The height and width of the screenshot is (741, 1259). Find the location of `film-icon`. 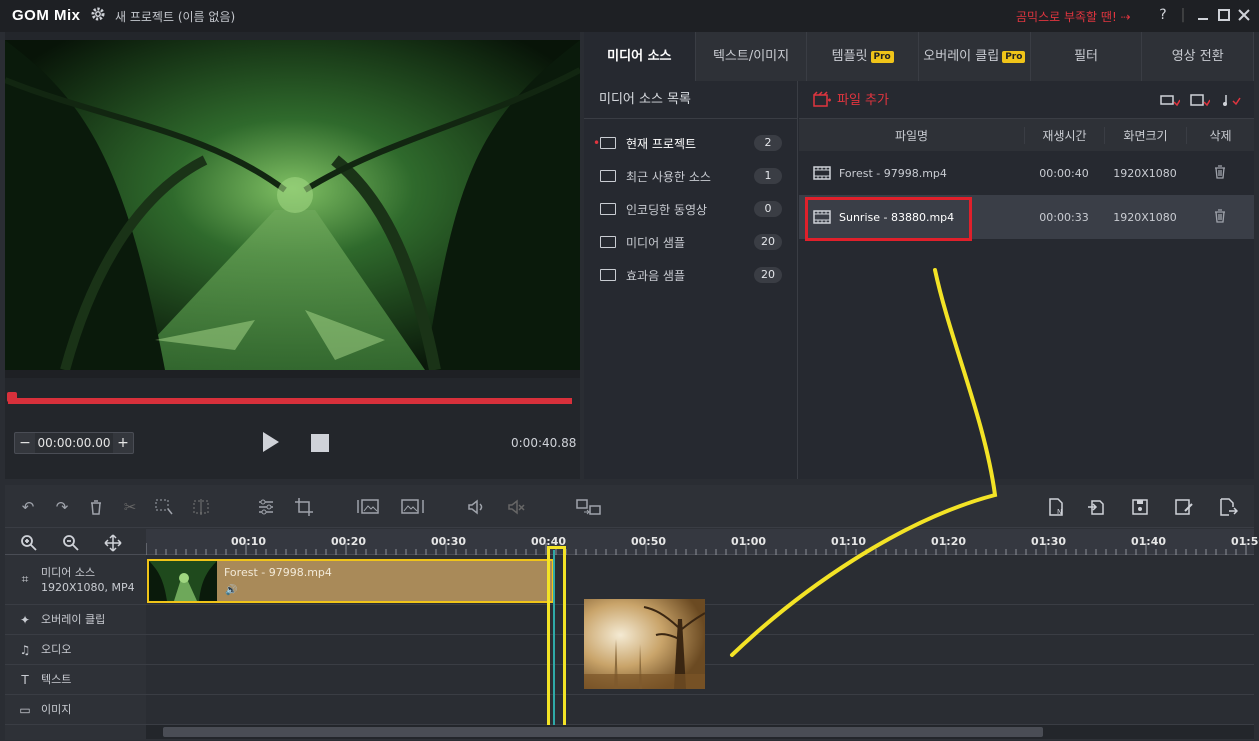

film-icon is located at coordinates (822, 173).